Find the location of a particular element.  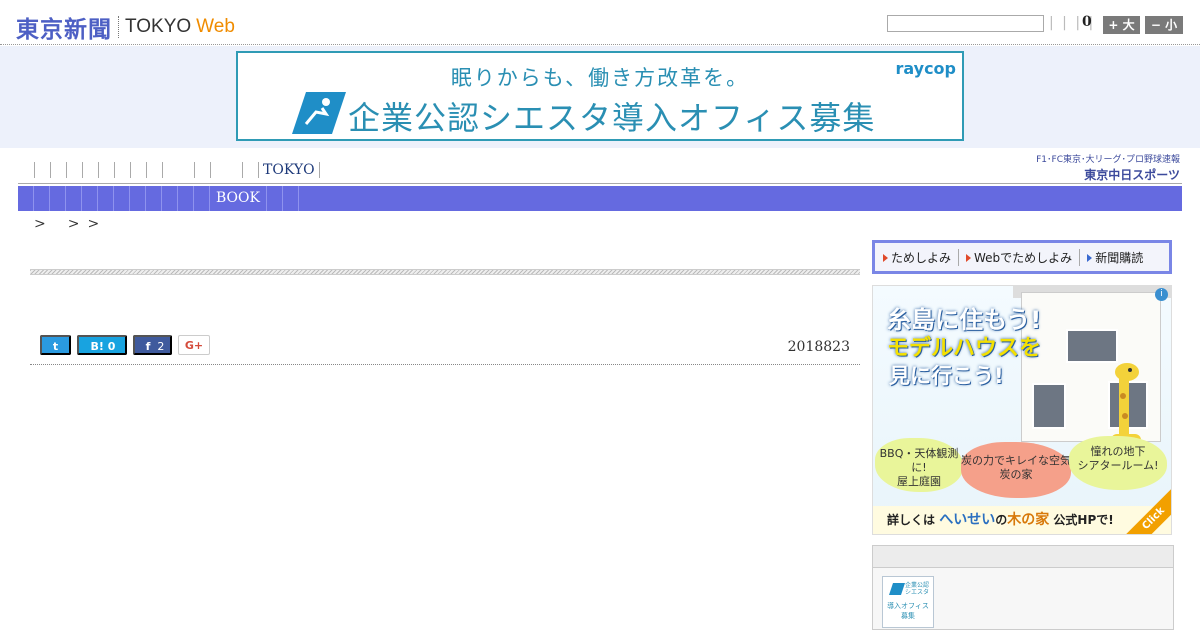

ad-footer-prefix: 詳しくは is located at coordinates (911, 520).